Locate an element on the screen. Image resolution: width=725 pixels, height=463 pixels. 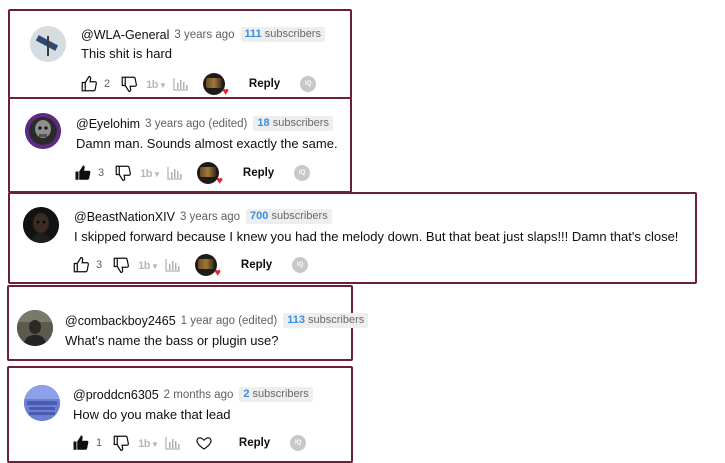
subscriber-count: 18 is located at coordinates (263, 123).